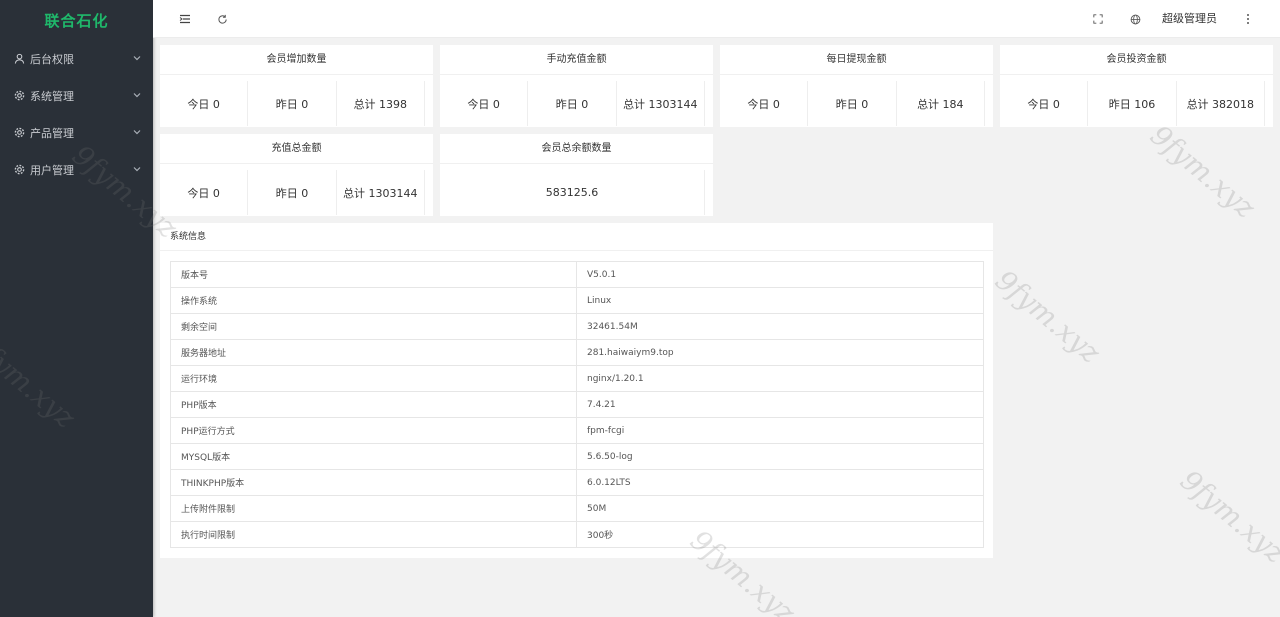 This screenshot has width=1280, height=617. Describe the element at coordinates (52, 96) in the screenshot. I see `sidebar-item-label: 系统管理` at that location.